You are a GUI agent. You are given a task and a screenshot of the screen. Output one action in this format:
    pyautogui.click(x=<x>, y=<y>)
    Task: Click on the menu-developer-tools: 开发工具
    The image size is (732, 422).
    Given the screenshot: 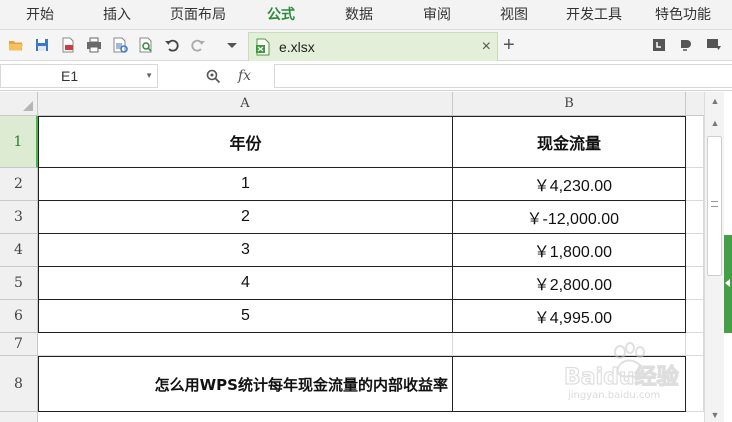 What is the action you would take?
    pyautogui.click(x=594, y=15)
    